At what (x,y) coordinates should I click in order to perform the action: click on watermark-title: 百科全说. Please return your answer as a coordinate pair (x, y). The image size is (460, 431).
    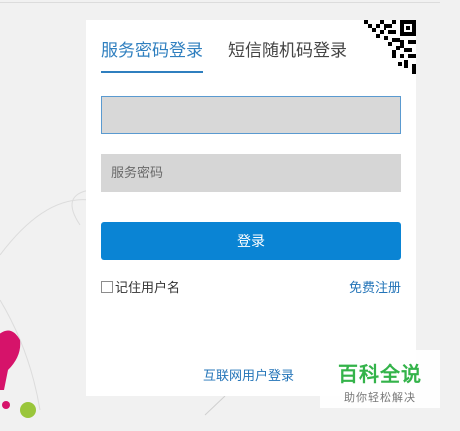
    Looking at the image, I should click on (380, 374).